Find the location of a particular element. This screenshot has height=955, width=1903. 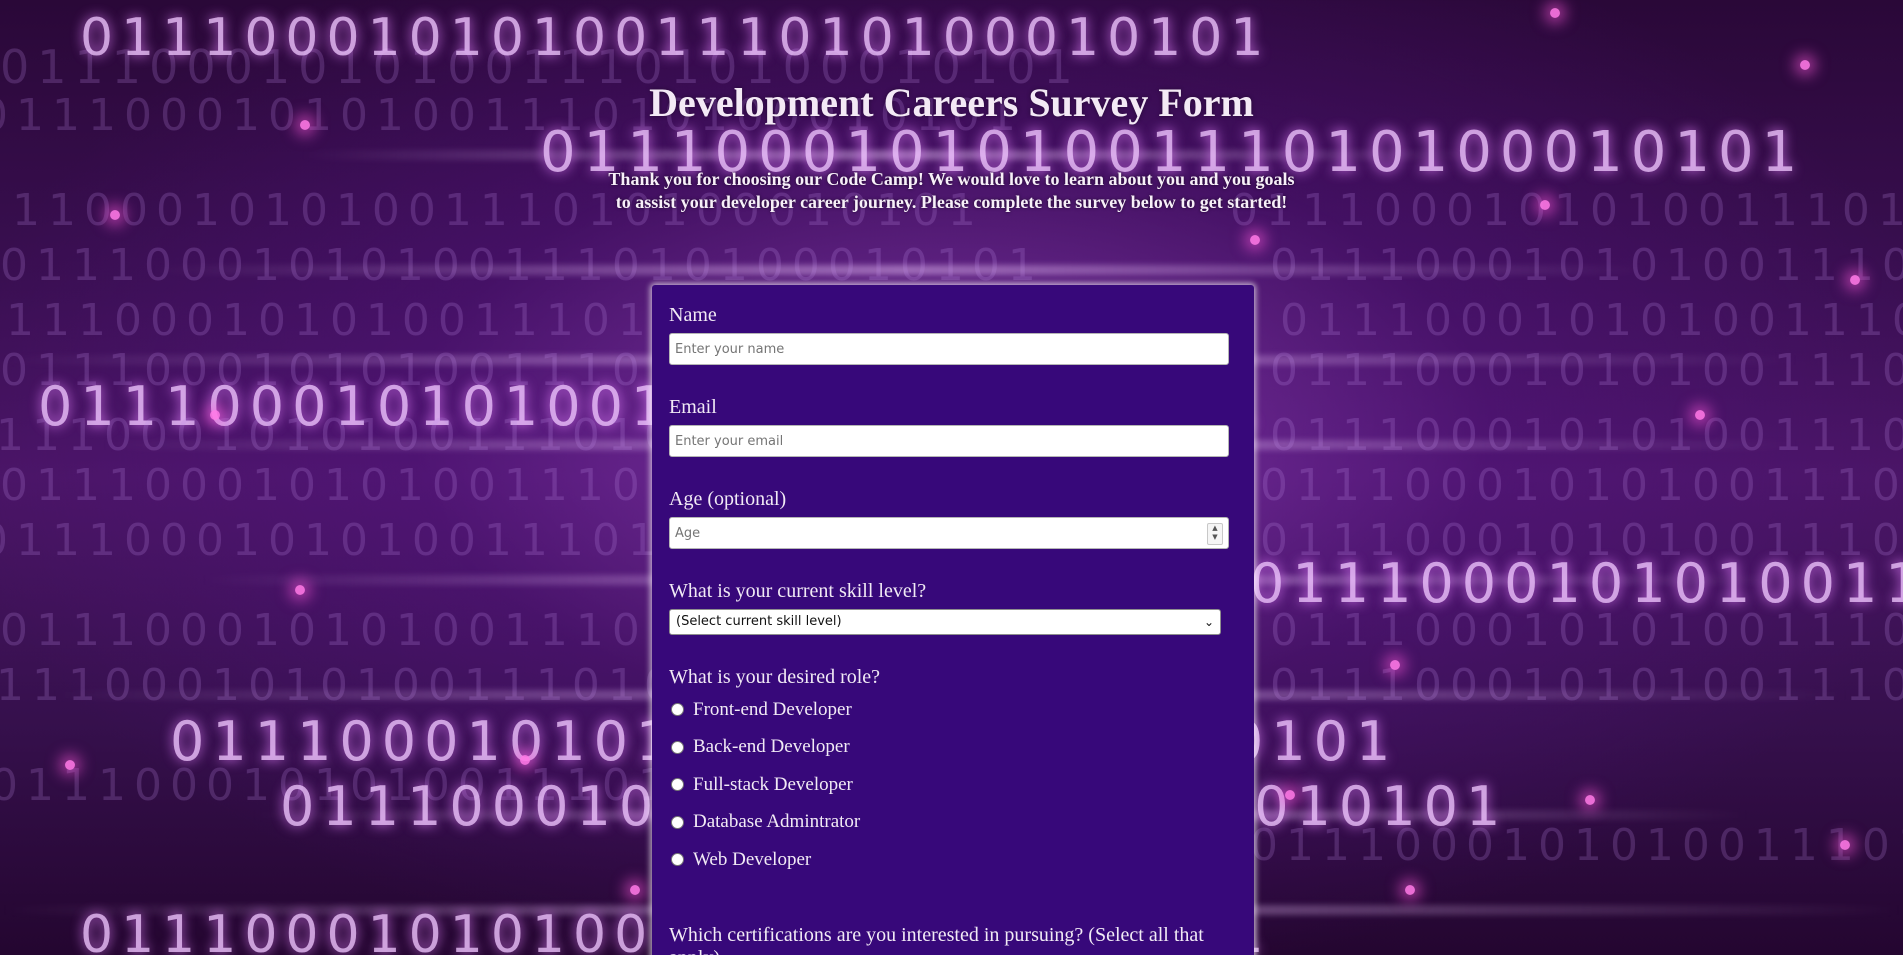

role-option-full-stack: Full-stack Developer is located at coordinates (952, 785).